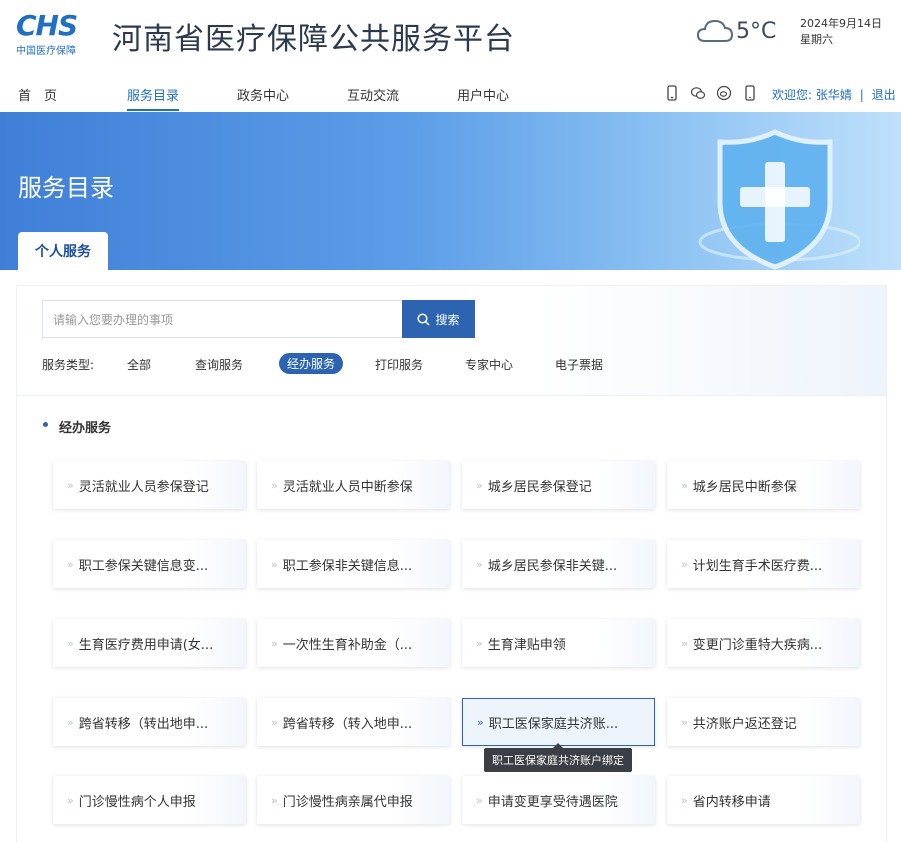  Describe the element at coordinates (63, 251) in the screenshot. I see `tab-personal-service: 个人服务` at that location.